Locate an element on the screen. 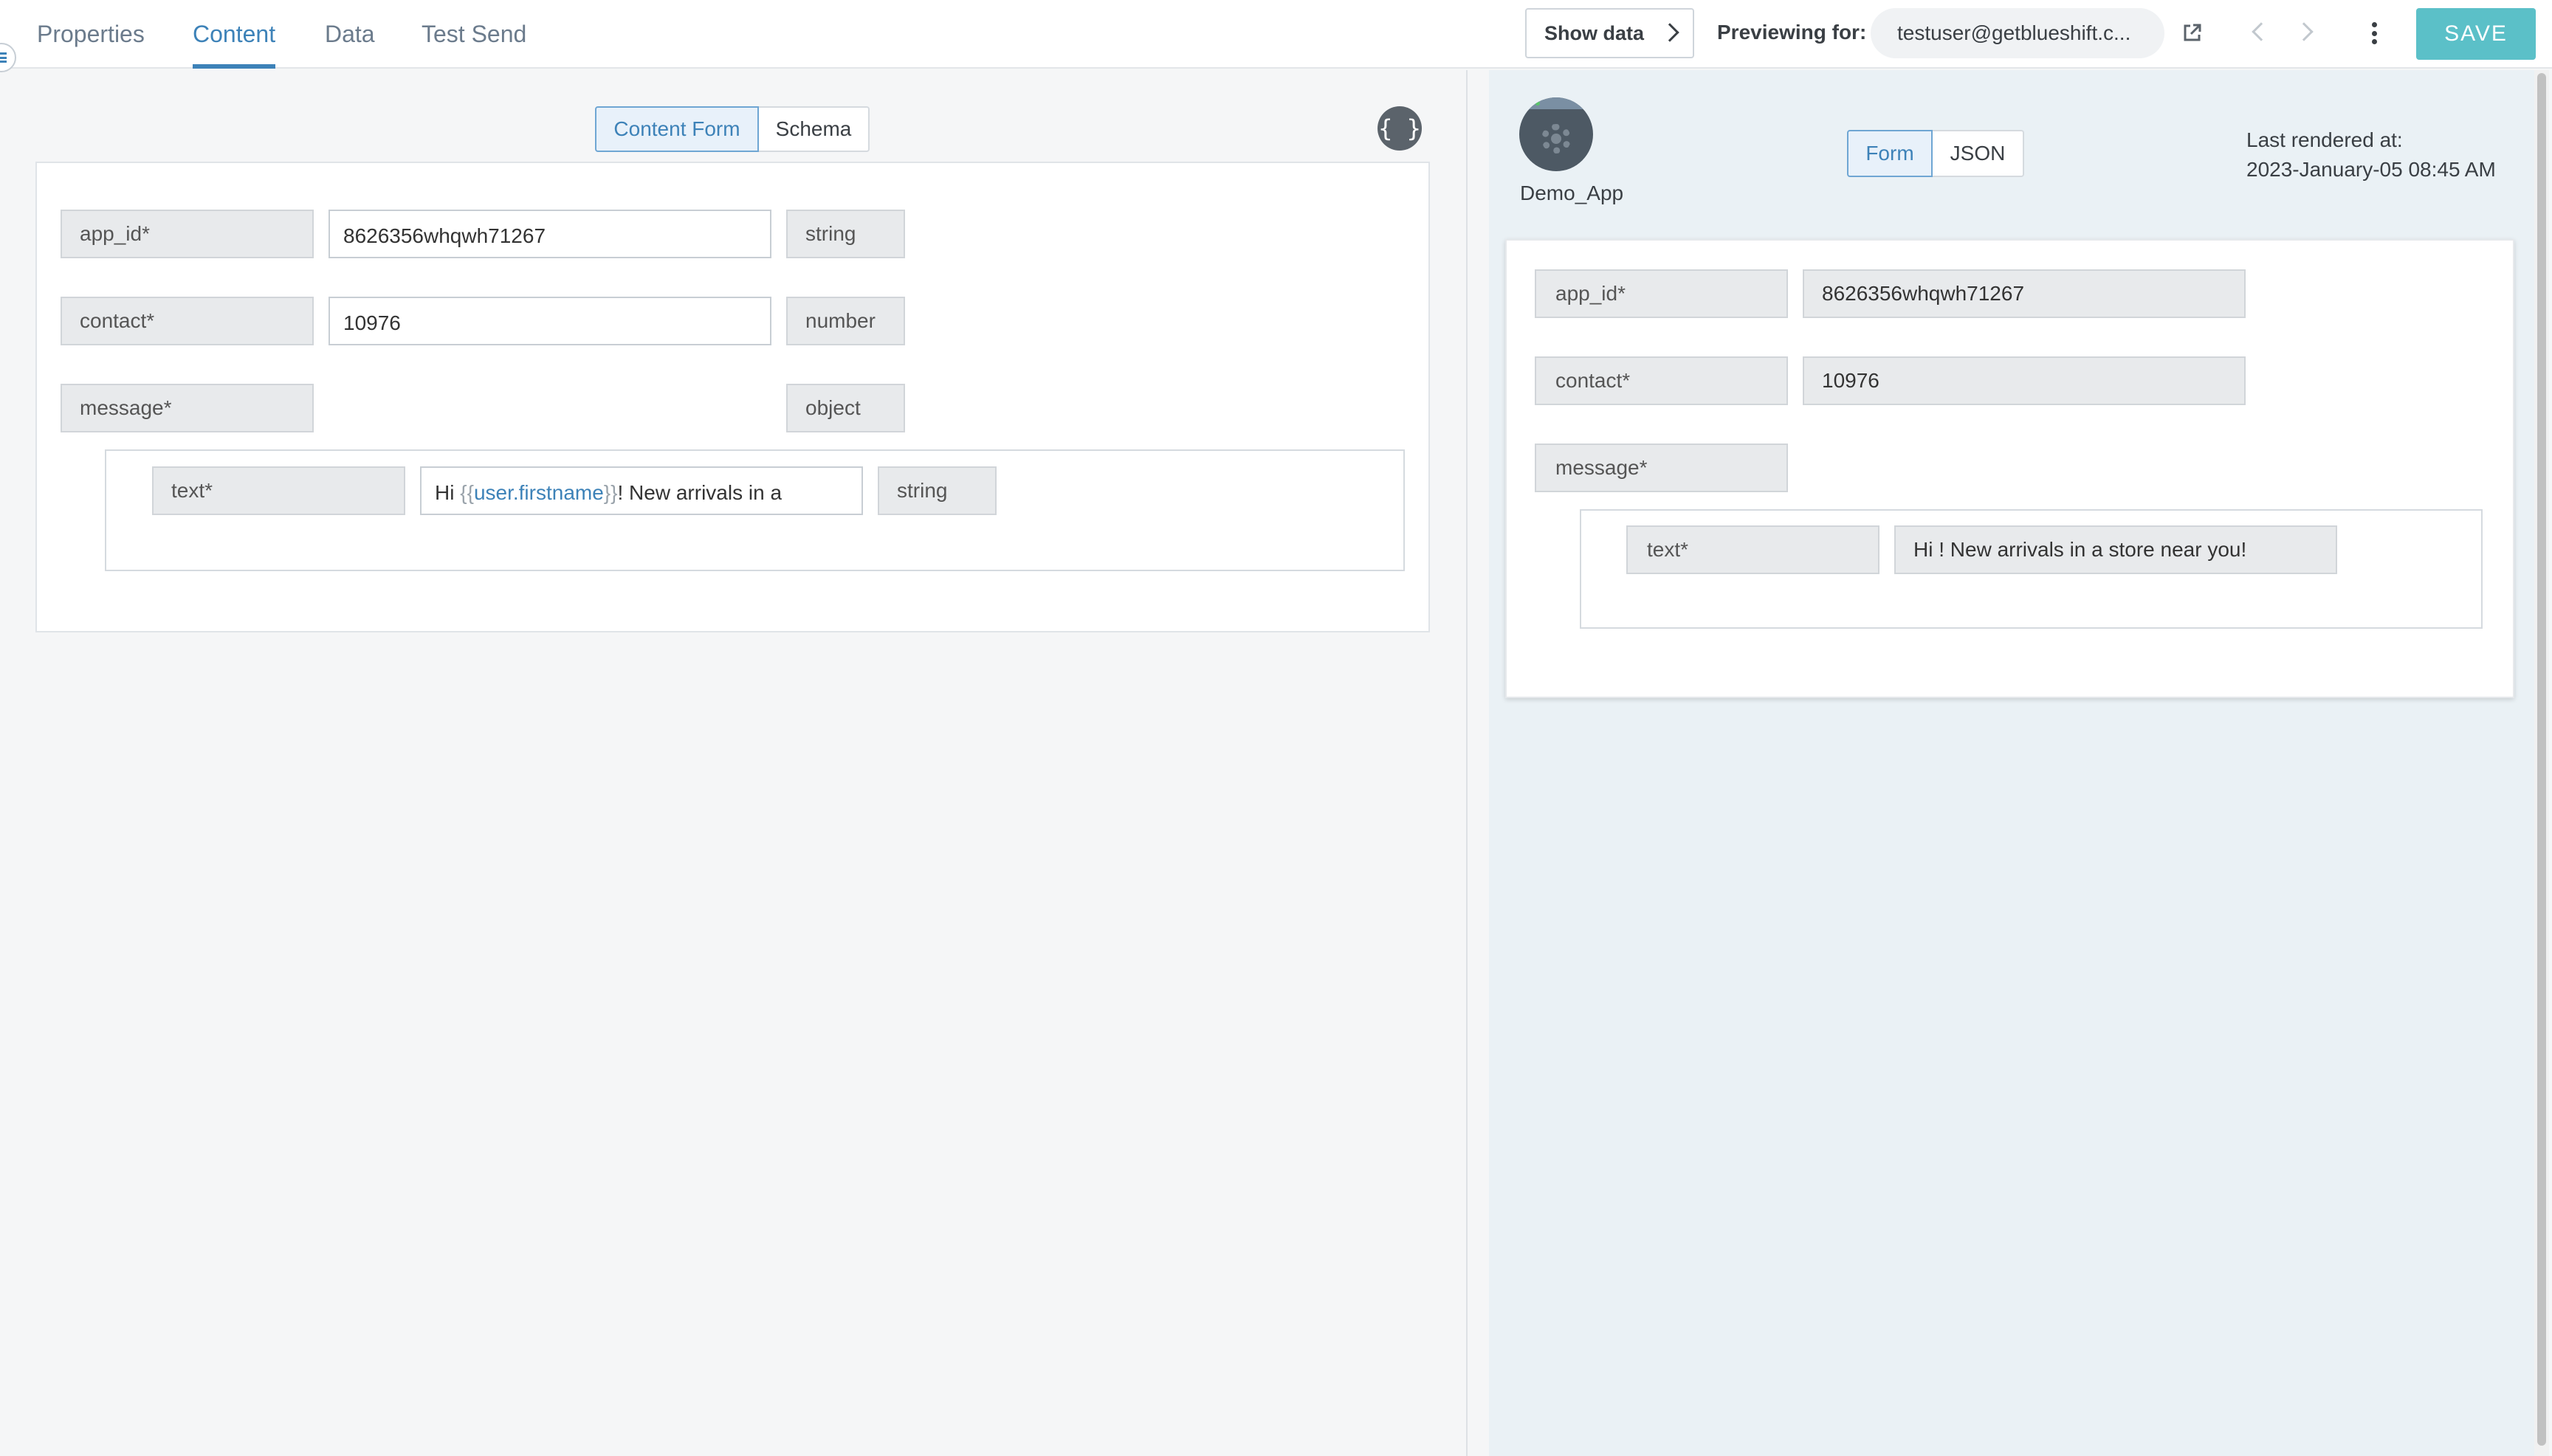 This screenshot has height=1456, width=2552. show-data-button: Show data is located at coordinates (1609, 33).